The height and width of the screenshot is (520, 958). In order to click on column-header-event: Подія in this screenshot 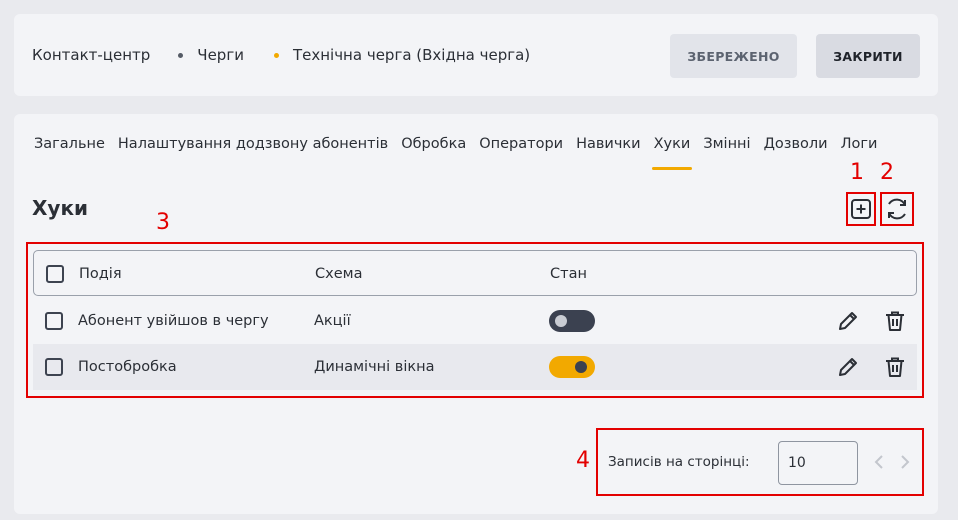, I will do `click(100, 274)`.